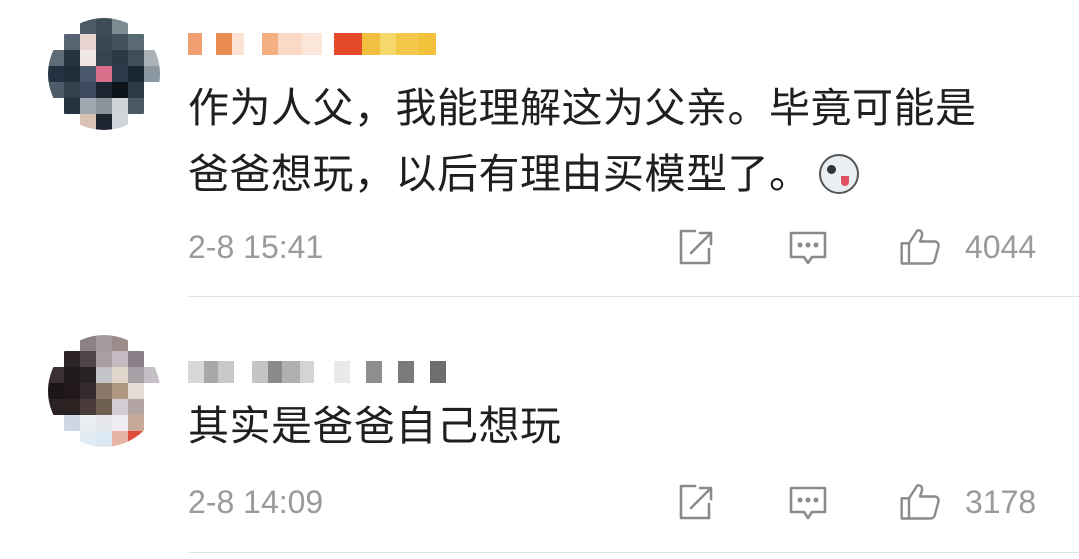 This screenshot has width=1079, height=559. Describe the element at coordinates (1001, 502) in the screenshot. I see `like-count: 3178` at that location.